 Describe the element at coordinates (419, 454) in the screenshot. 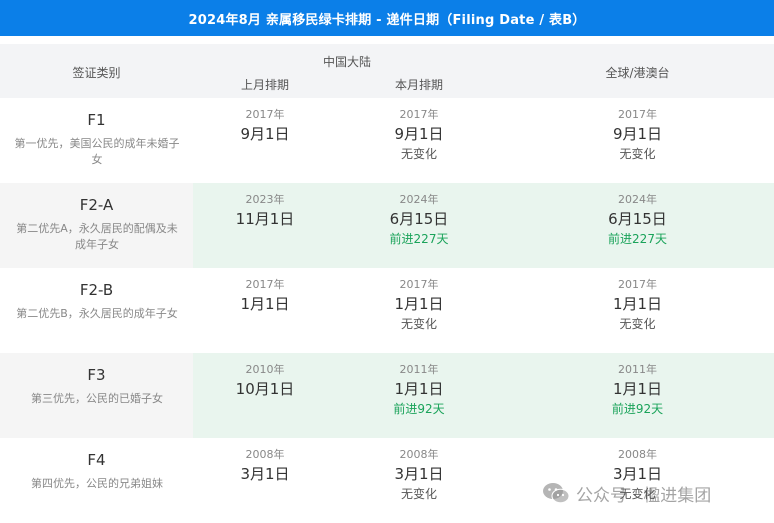

I see `this-year: 2008年` at that location.